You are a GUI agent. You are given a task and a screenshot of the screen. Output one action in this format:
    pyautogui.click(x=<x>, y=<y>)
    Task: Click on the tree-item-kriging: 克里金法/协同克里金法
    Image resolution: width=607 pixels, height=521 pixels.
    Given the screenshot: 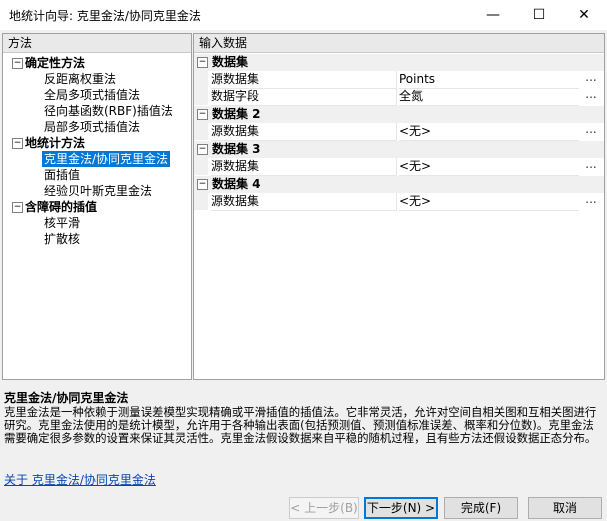 What is the action you would take?
    pyautogui.click(x=106, y=159)
    